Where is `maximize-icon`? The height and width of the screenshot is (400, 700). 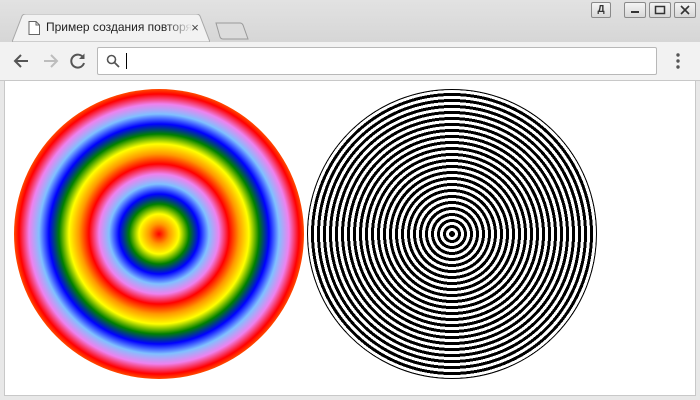
maximize-icon is located at coordinates (660, 10).